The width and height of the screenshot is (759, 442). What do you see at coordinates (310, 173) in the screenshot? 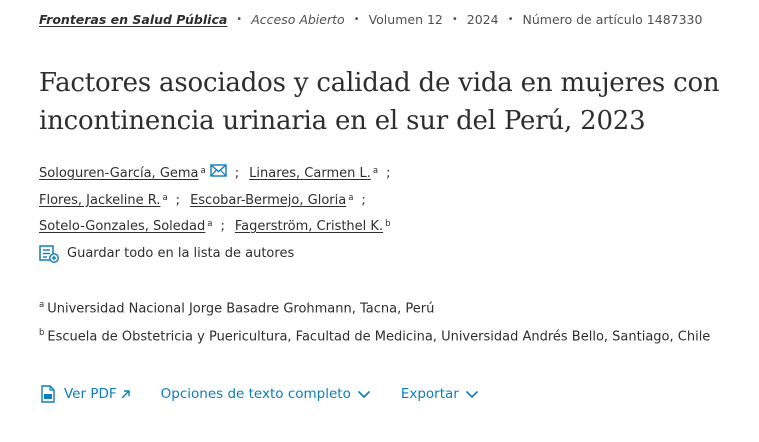
I see `author-link: Linares, Carmen L.` at bounding box center [310, 173].